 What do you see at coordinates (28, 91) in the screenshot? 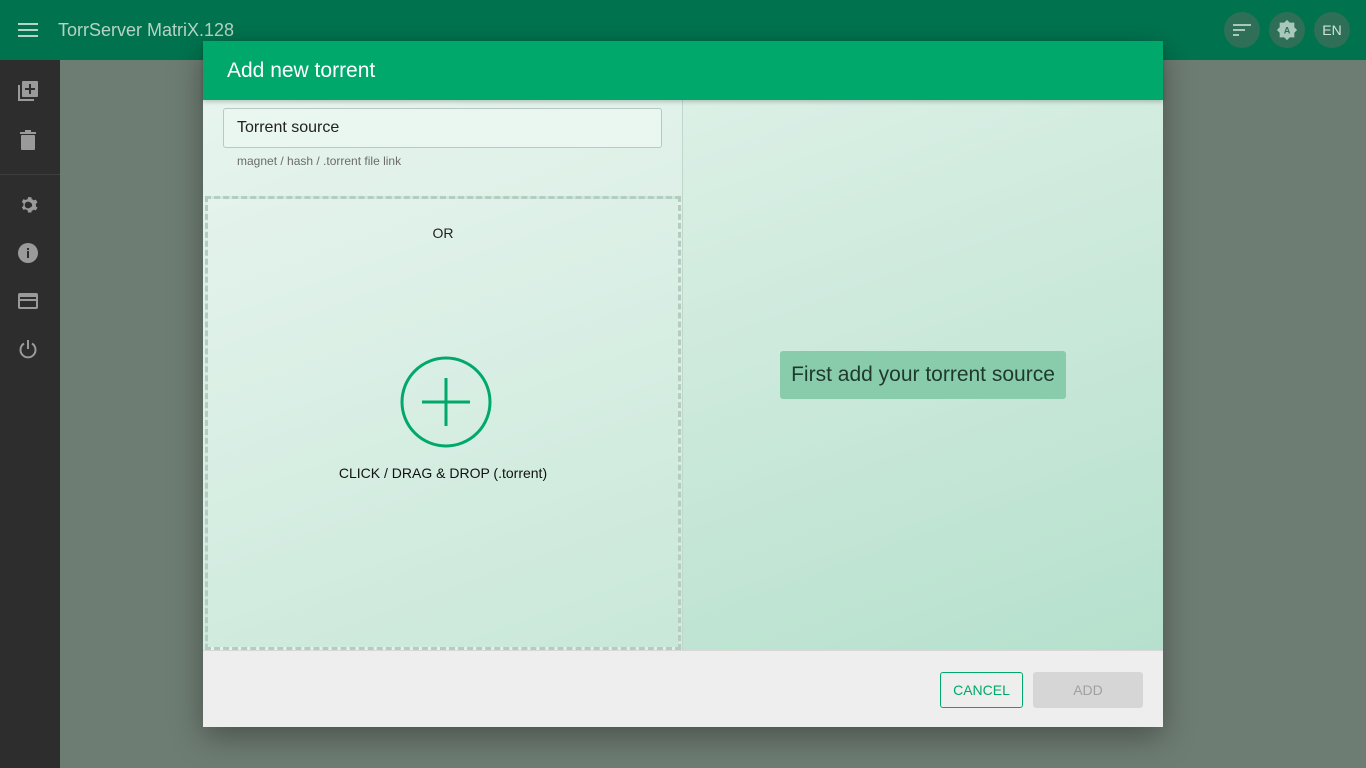
I see `add-library-icon` at bounding box center [28, 91].